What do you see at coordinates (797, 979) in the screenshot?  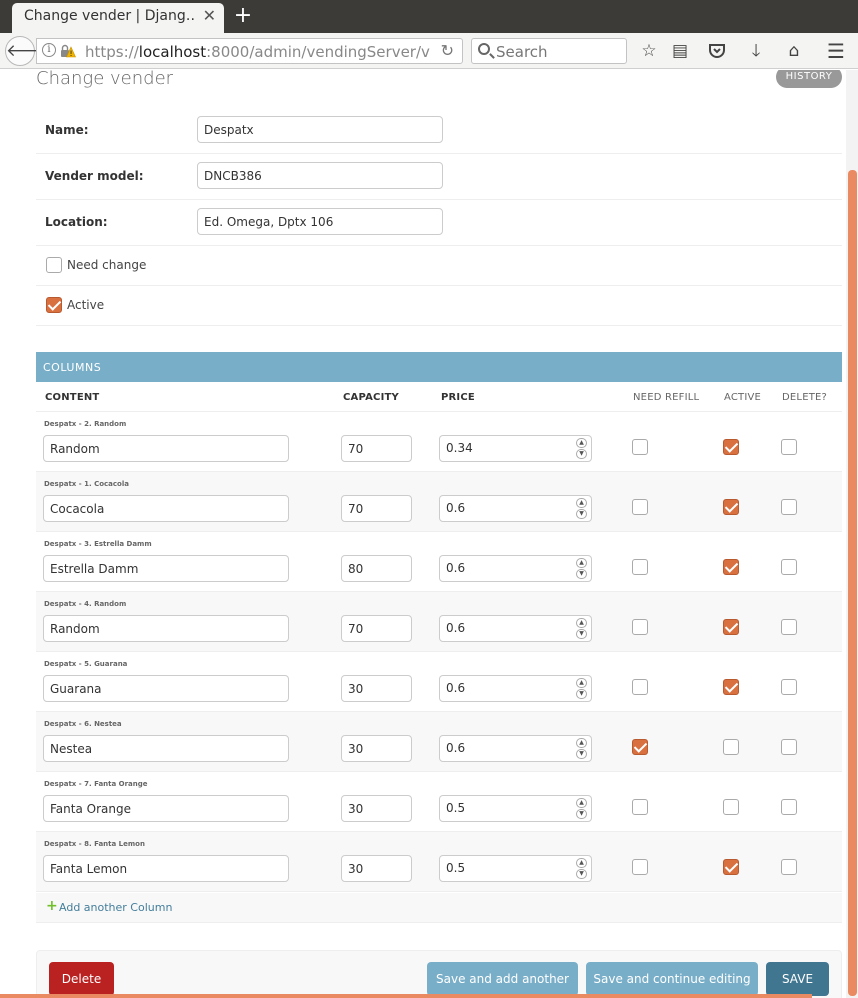 I see `save-button: SAVE` at bounding box center [797, 979].